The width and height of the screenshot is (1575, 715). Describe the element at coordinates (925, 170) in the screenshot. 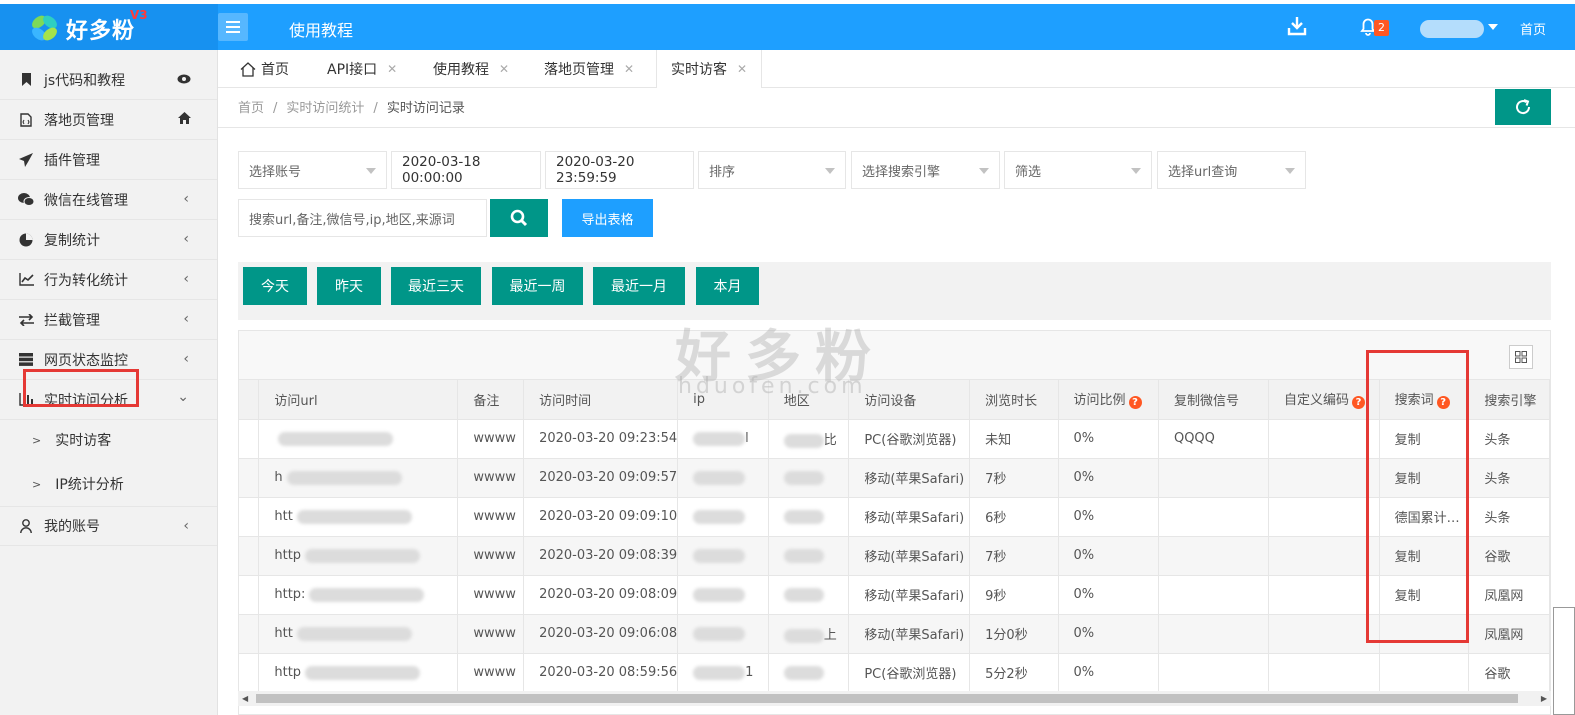

I see `search-engine-select: 选择搜索引擎` at that location.